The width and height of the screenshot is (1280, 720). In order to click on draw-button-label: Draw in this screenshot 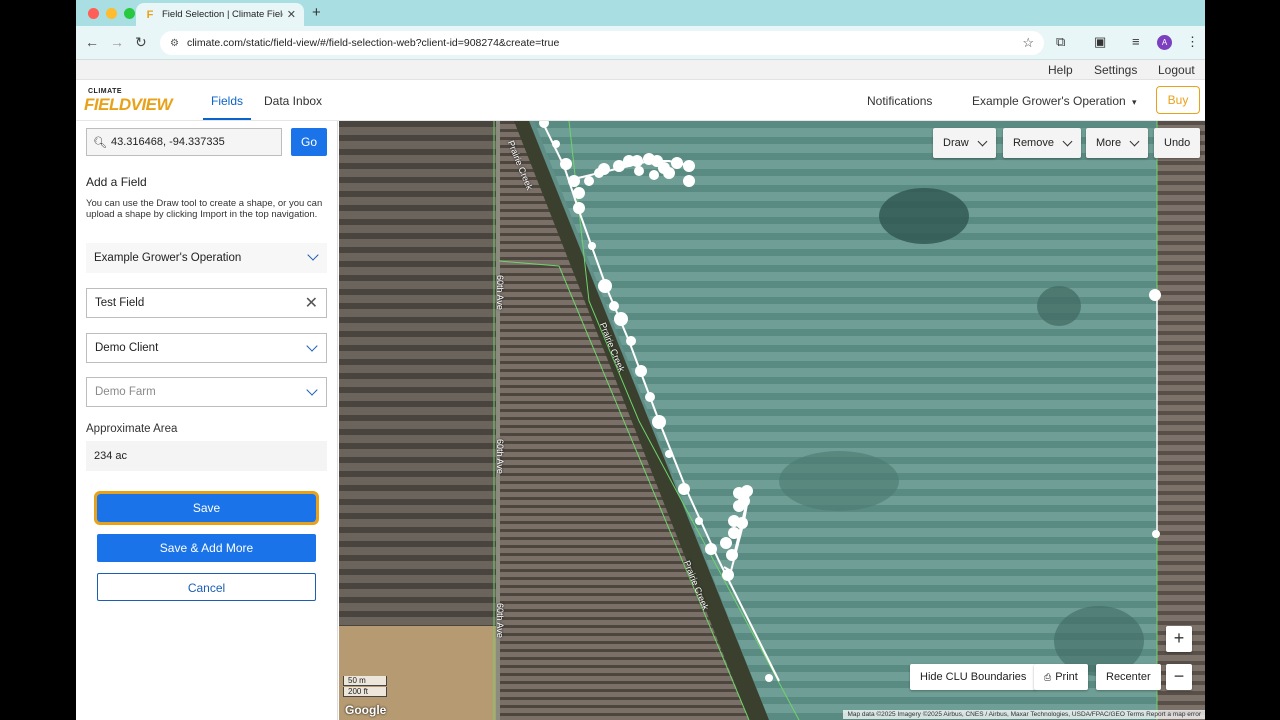, I will do `click(956, 143)`.